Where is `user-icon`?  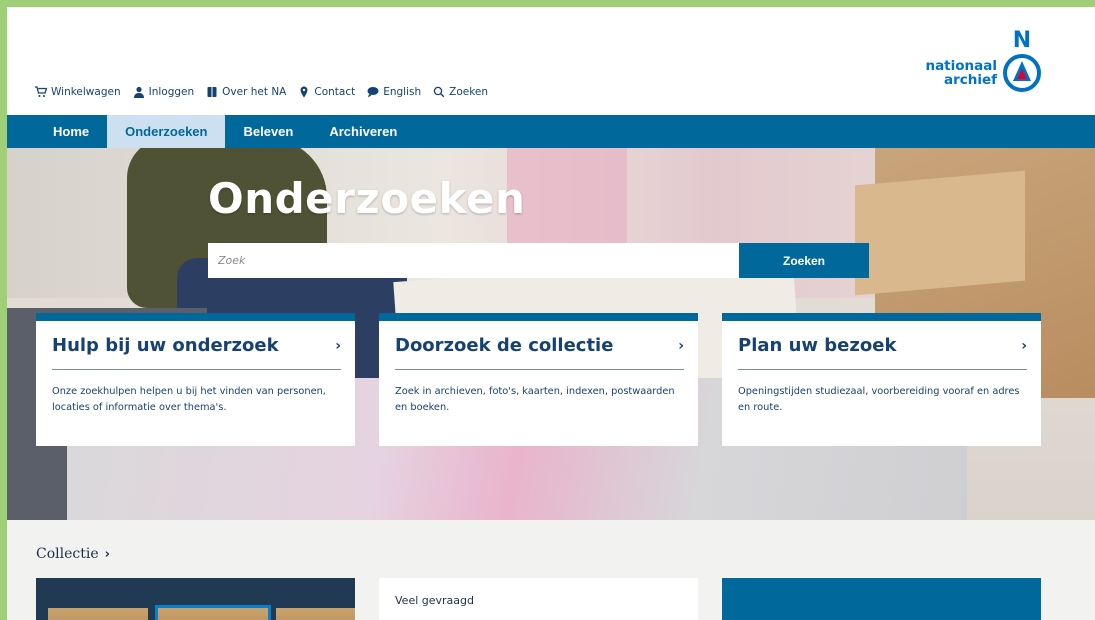
user-icon is located at coordinates (138, 92).